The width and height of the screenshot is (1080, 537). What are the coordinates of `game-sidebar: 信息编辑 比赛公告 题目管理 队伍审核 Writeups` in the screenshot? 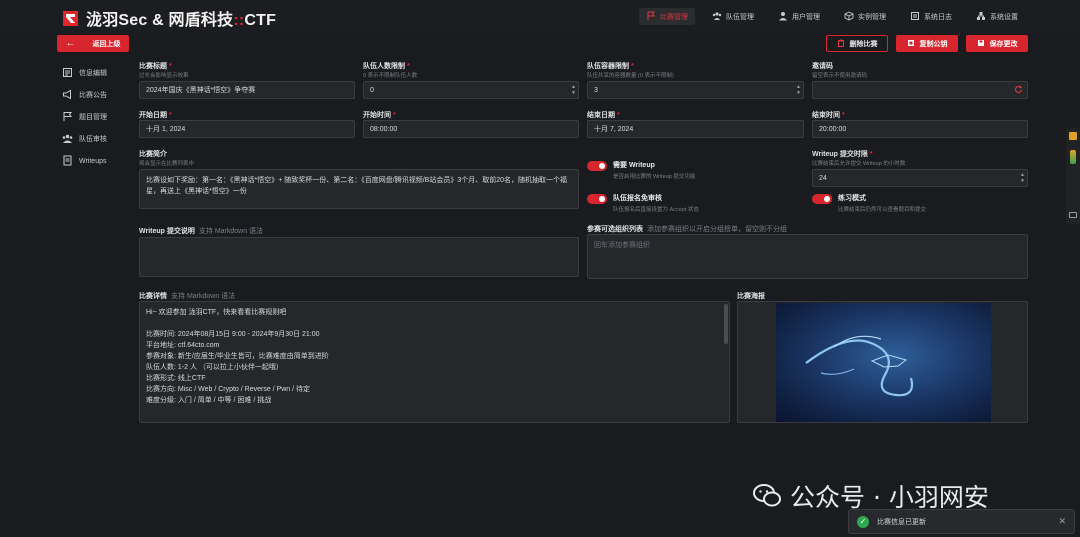 It's located at (97, 117).